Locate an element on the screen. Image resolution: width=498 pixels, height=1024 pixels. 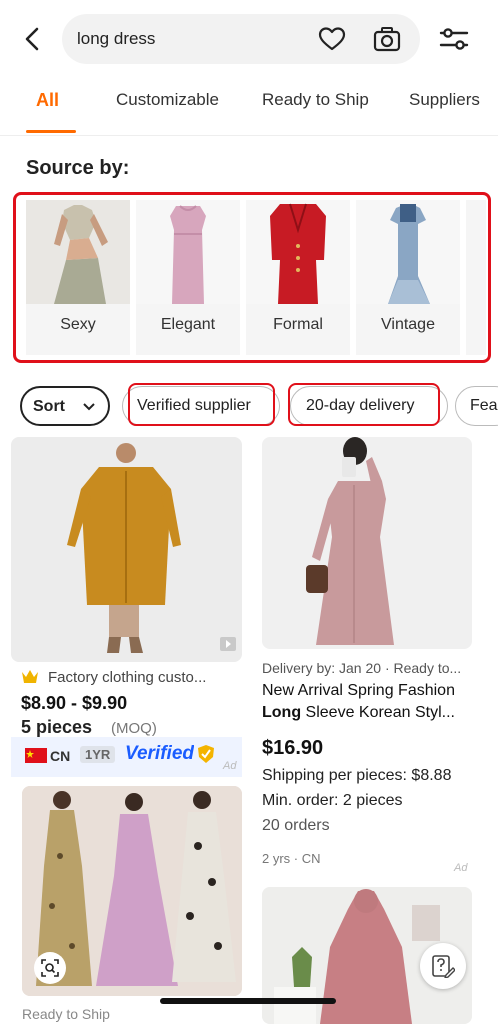
china-flag-icon is located at coordinates (36, 755).